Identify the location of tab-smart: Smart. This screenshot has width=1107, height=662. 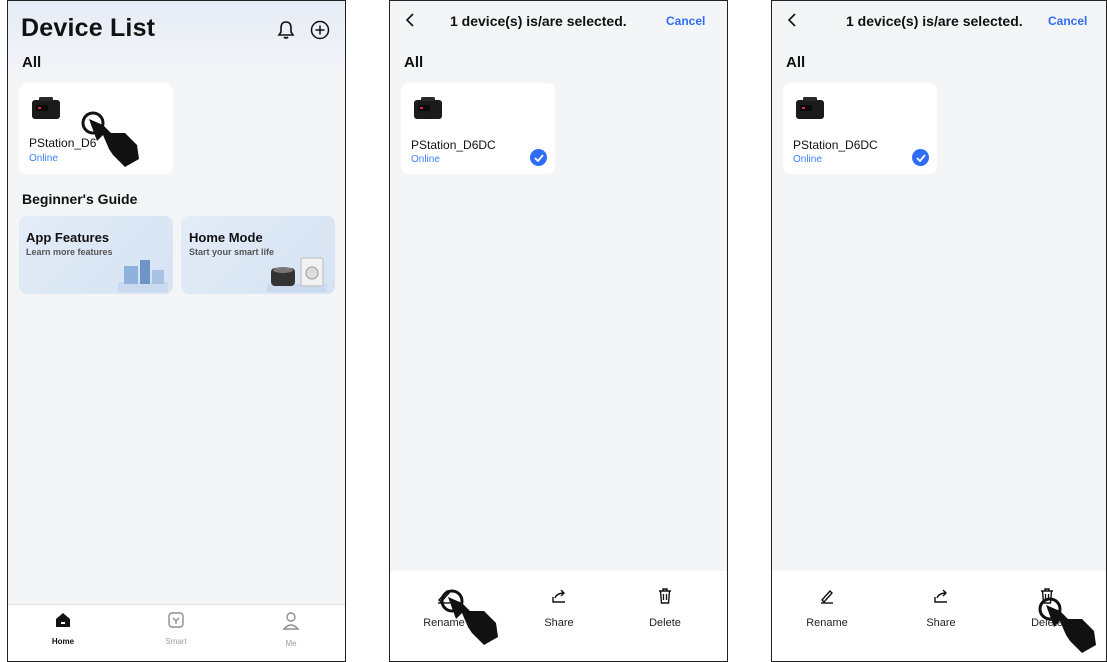
(176, 628).